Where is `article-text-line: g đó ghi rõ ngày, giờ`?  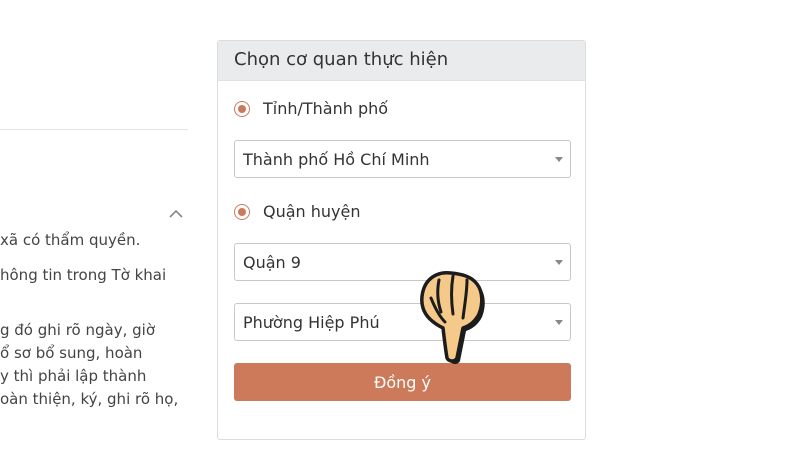
article-text-line: g đó ghi rõ ngày, giờ is located at coordinates (78, 330).